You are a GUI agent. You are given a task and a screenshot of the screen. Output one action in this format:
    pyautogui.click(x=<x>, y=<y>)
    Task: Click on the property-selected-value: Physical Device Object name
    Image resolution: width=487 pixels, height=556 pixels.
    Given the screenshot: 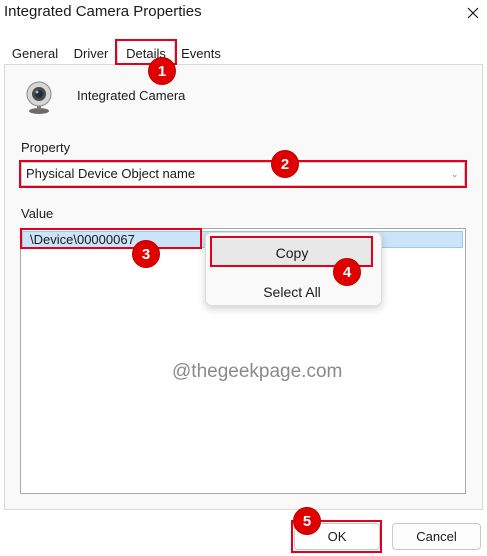 What is the action you would take?
    pyautogui.click(x=111, y=173)
    